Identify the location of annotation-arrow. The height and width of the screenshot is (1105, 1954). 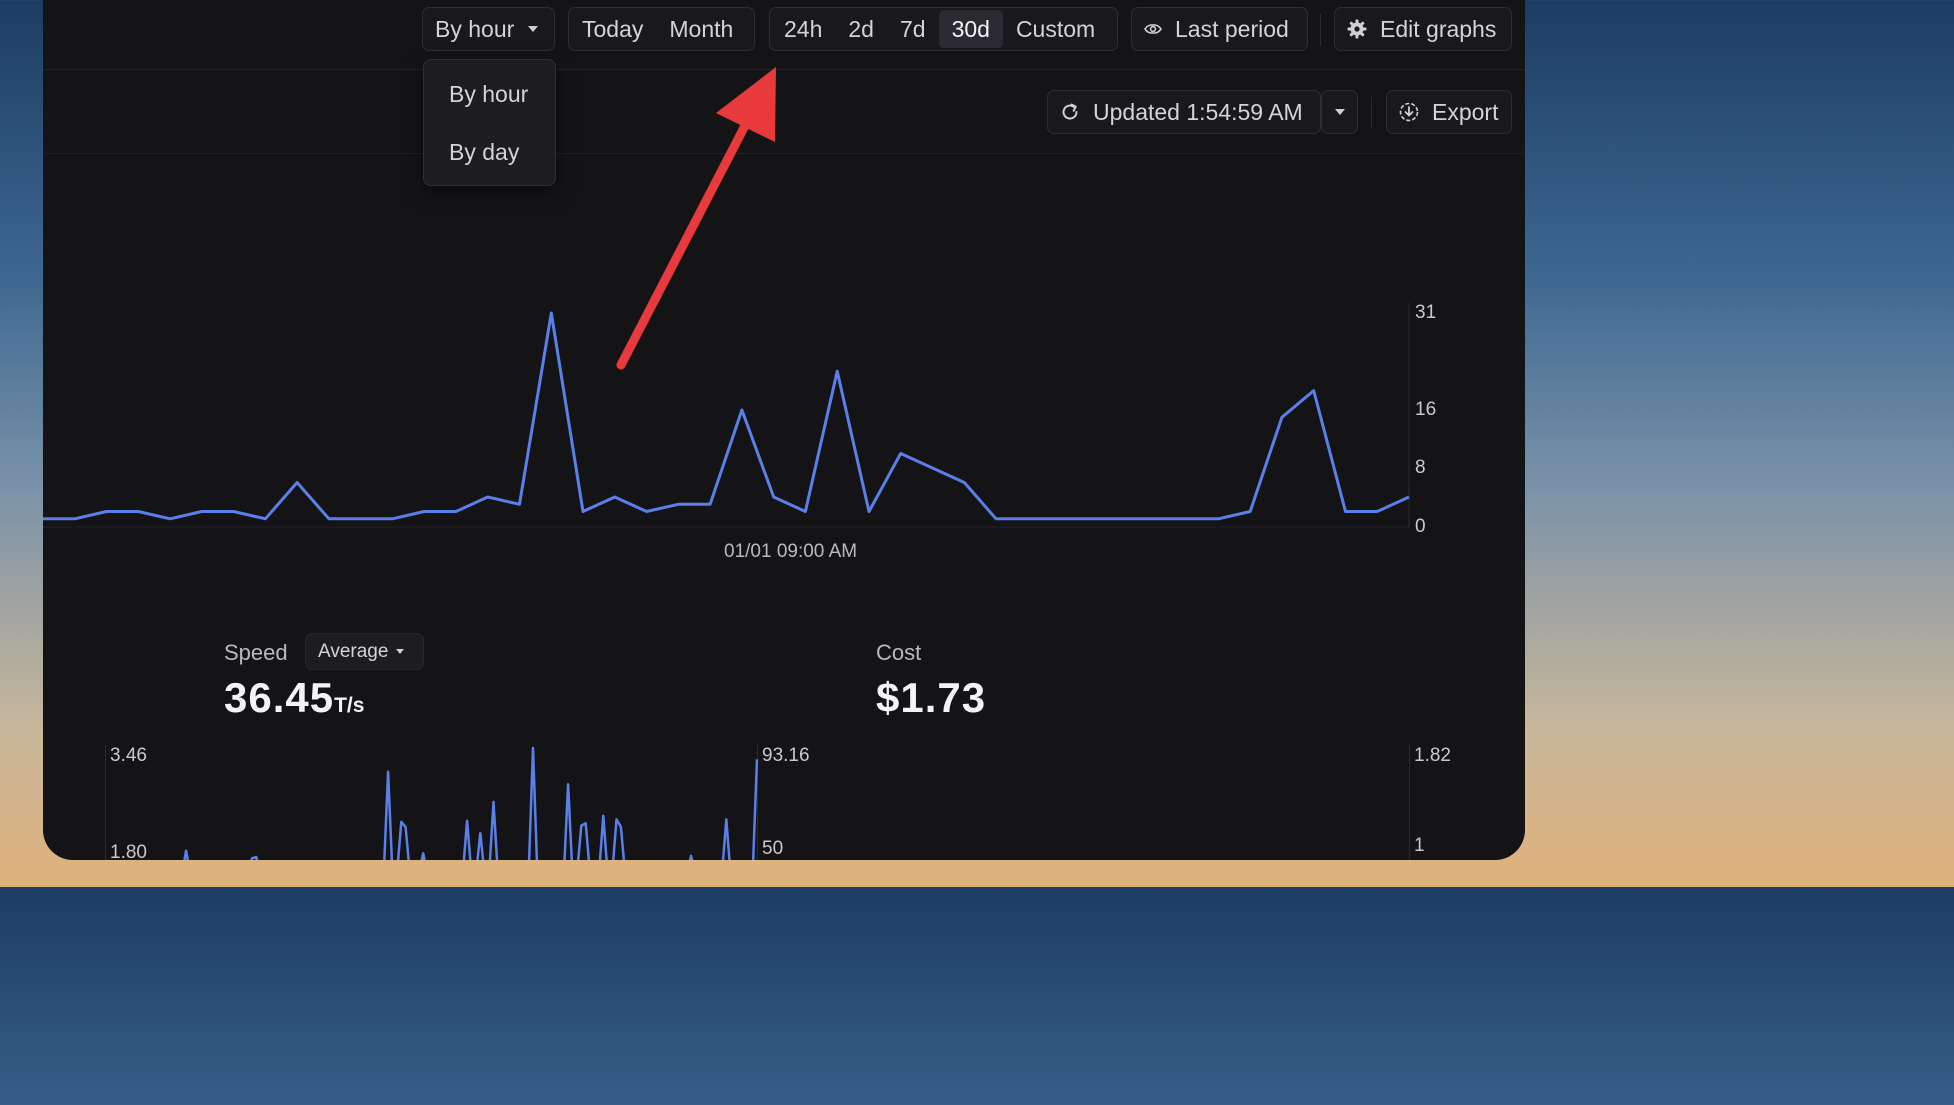
(696, 218).